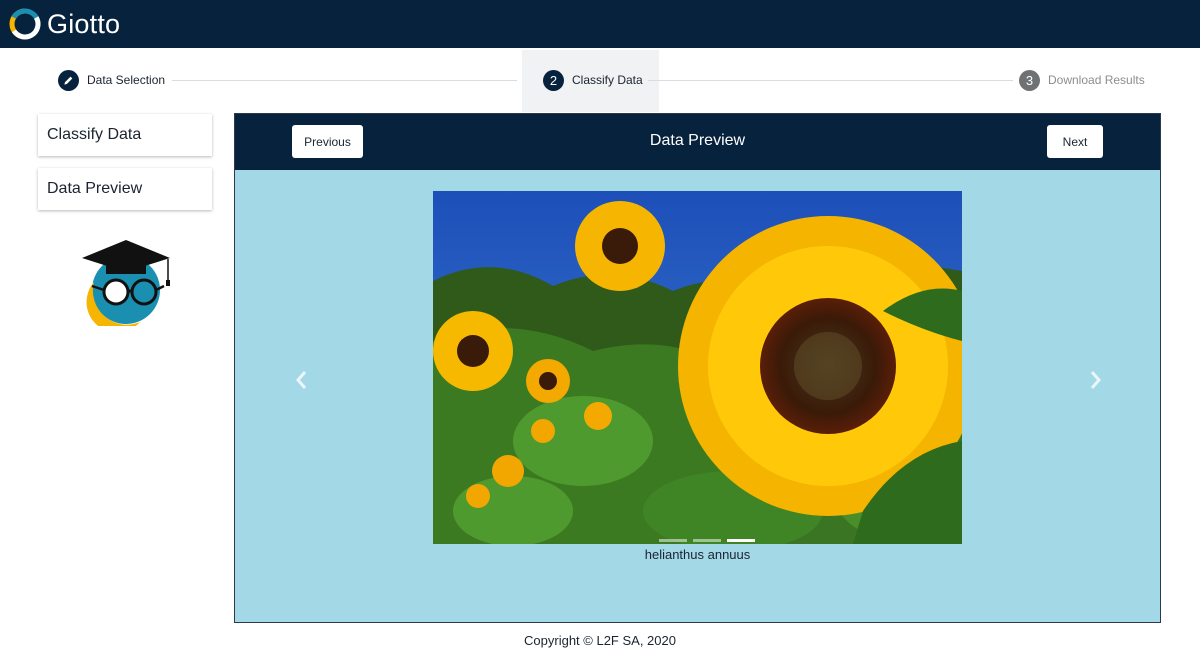  Describe the element at coordinates (607, 80) in the screenshot. I see `step-label: Classify Data` at that location.